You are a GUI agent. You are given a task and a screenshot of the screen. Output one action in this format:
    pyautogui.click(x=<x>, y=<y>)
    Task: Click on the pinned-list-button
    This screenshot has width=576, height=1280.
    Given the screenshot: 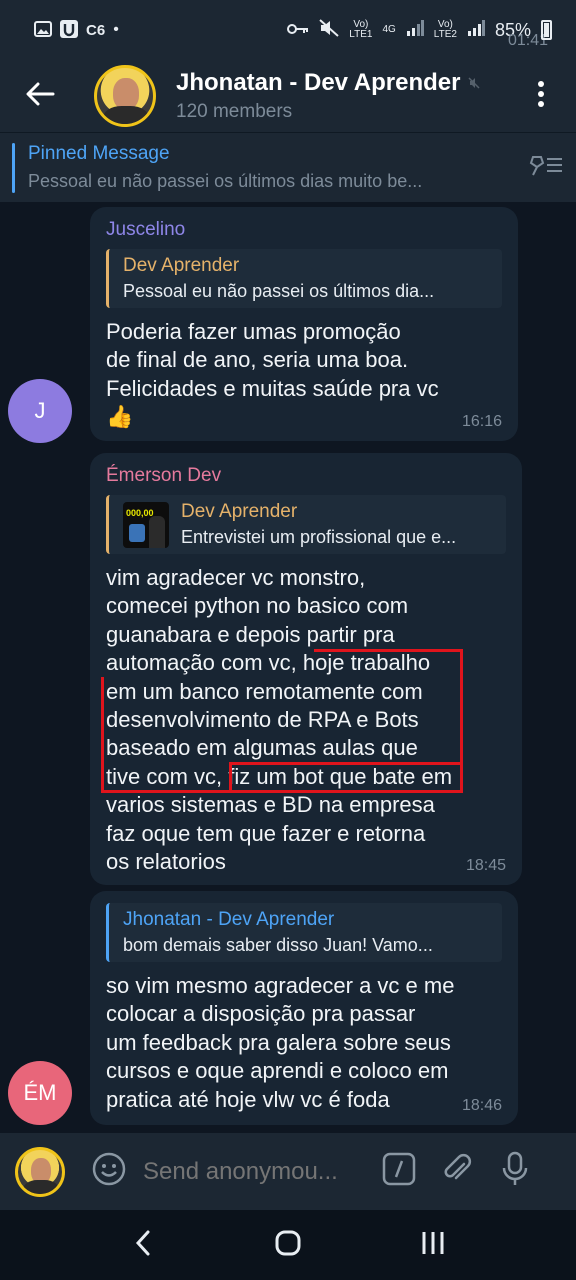 What is the action you would take?
    pyautogui.click(x=546, y=167)
    